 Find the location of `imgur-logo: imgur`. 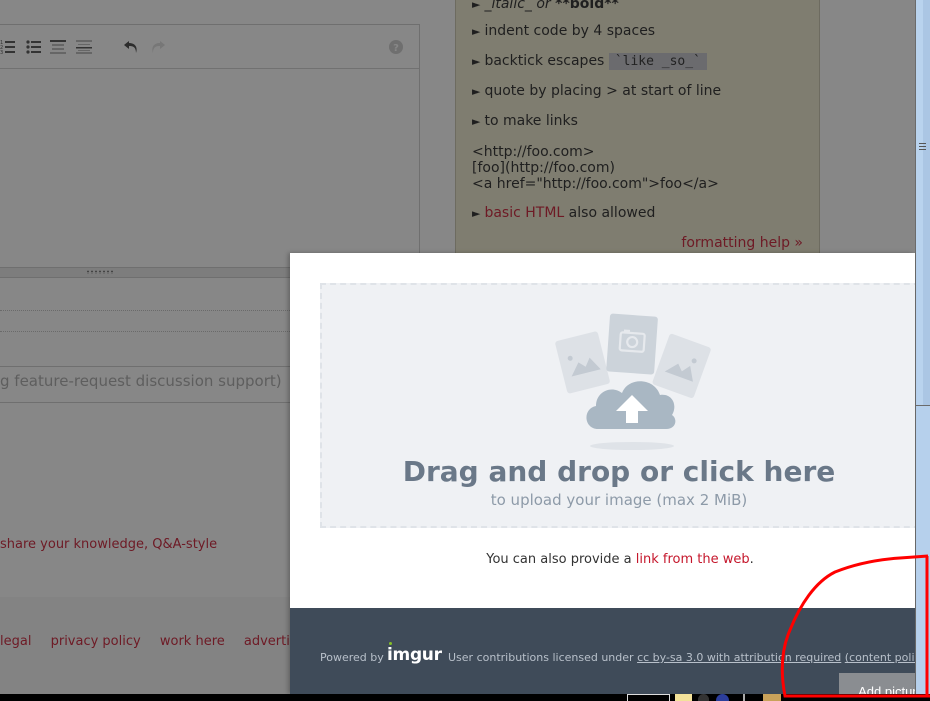

imgur-logo: imgur is located at coordinates (414, 655).